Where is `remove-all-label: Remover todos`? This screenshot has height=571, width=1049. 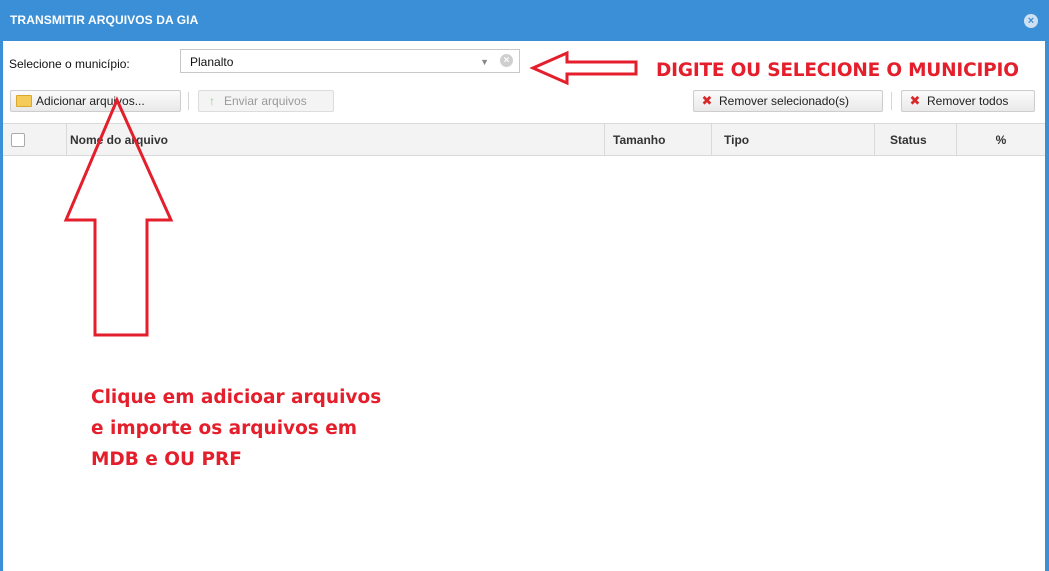 remove-all-label: Remover todos is located at coordinates (968, 101).